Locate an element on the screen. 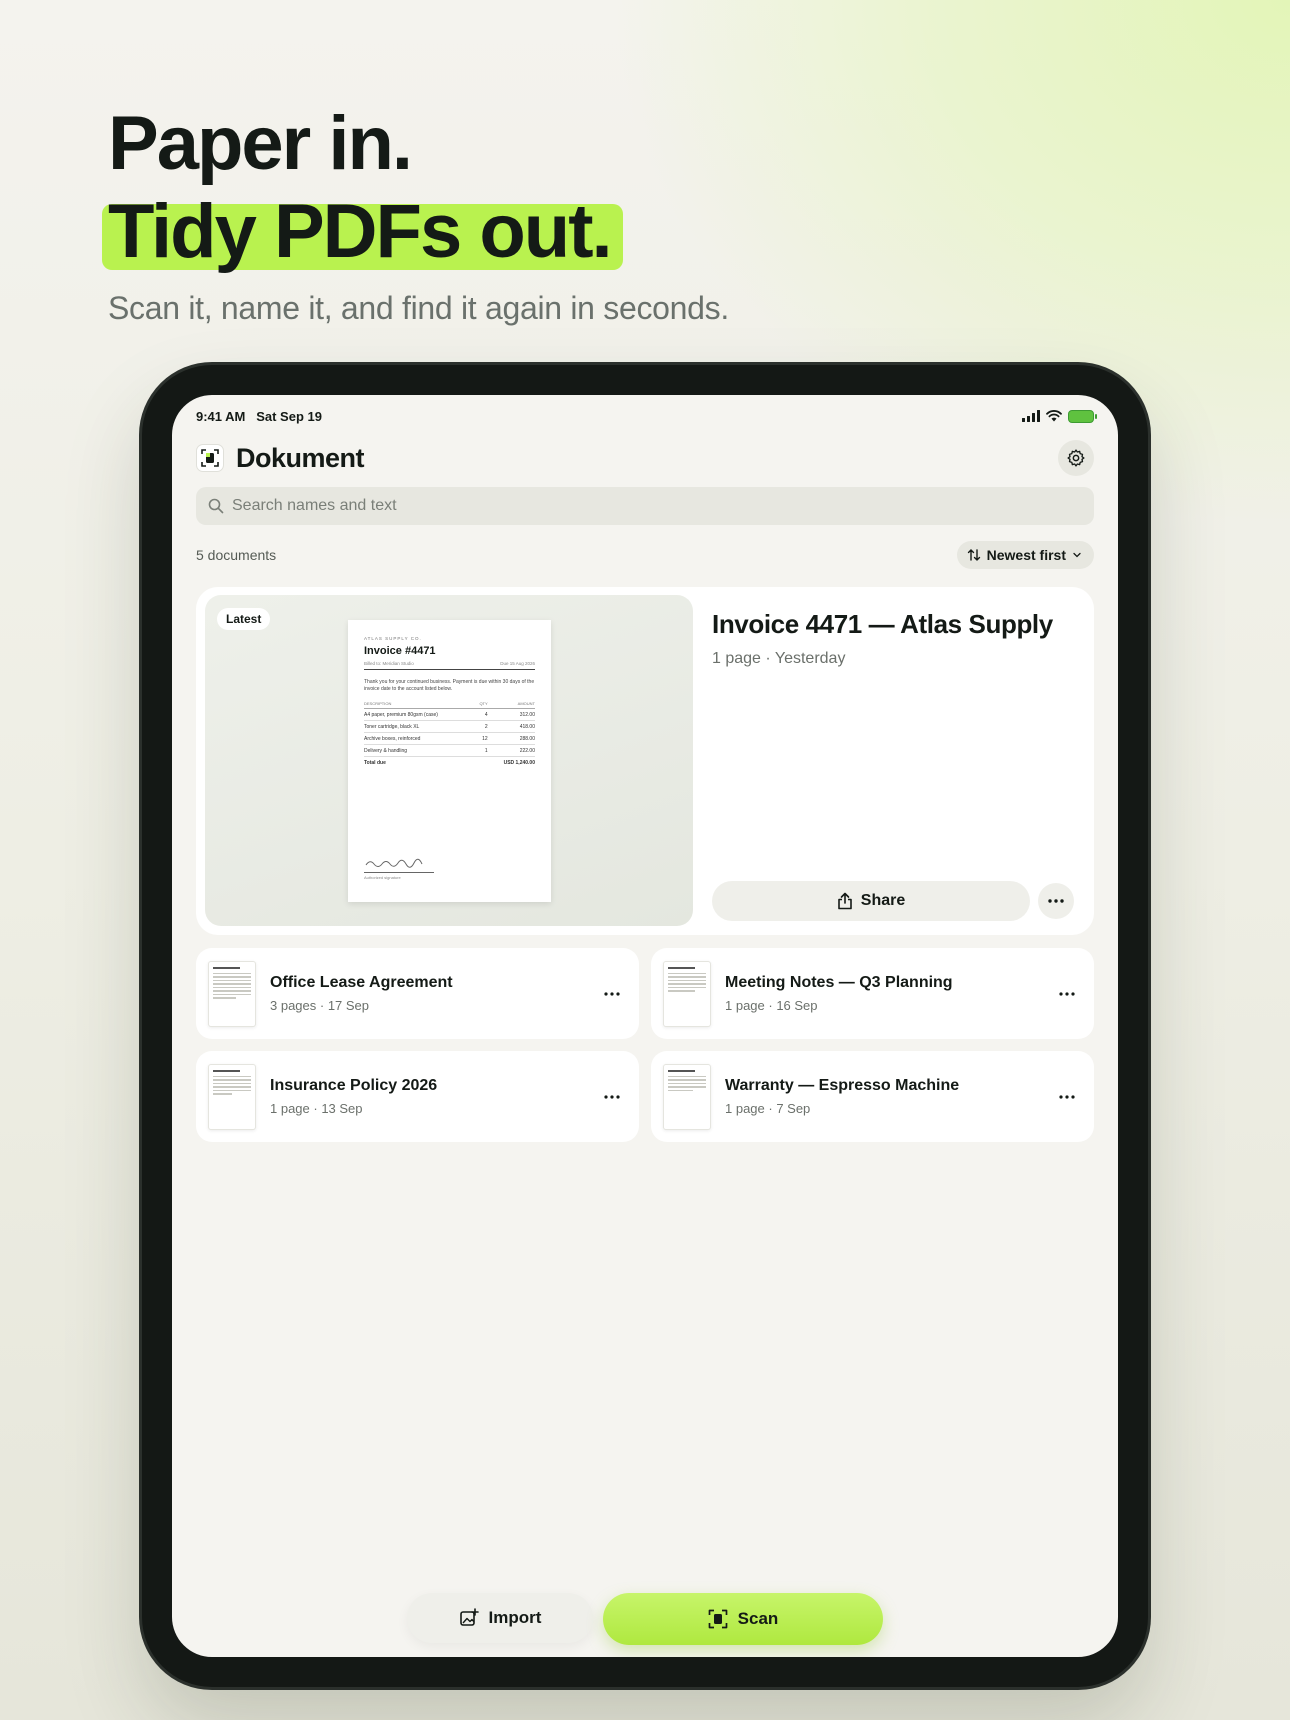 This screenshot has height=1720, width=1290. bottom-action-bar: Import Scan is located at coordinates (645, 1619).